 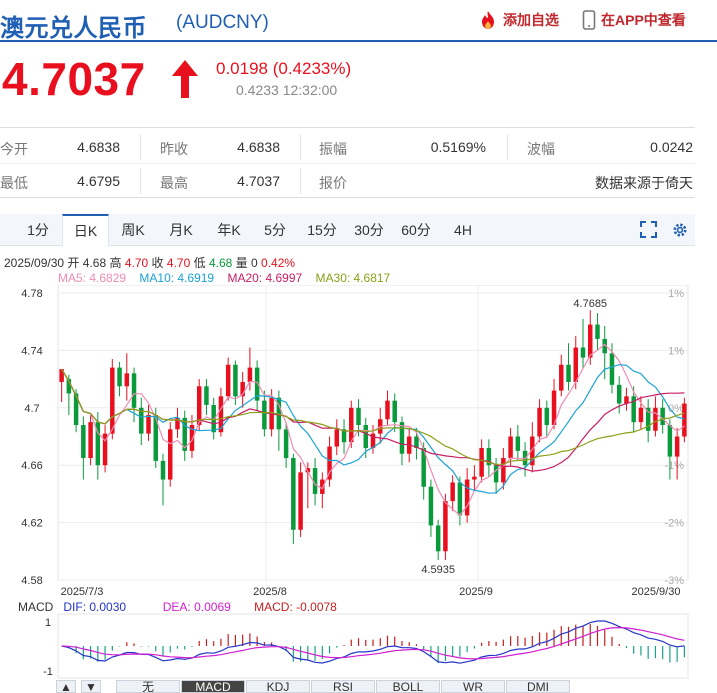 What do you see at coordinates (488, 20) in the screenshot?
I see `flame-icon` at bounding box center [488, 20].